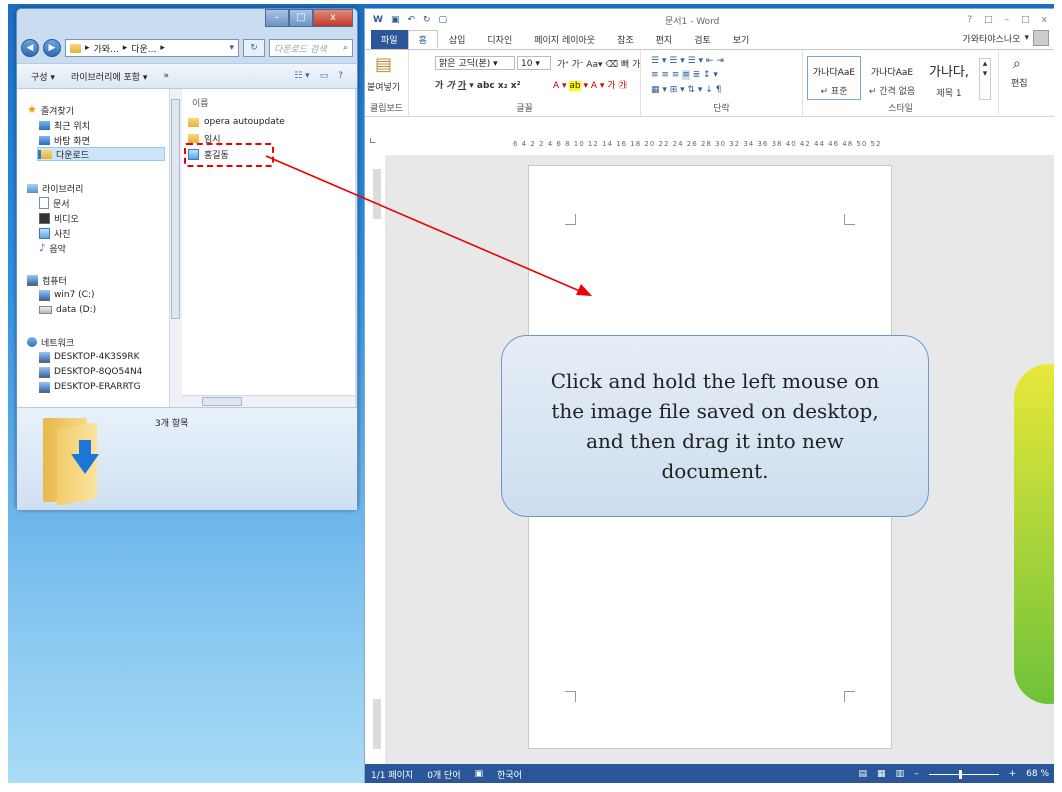  What do you see at coordinates (900, 774) in the screenshot?
I see `web-layout-icon: ▥` at bounding box center [900, 774].